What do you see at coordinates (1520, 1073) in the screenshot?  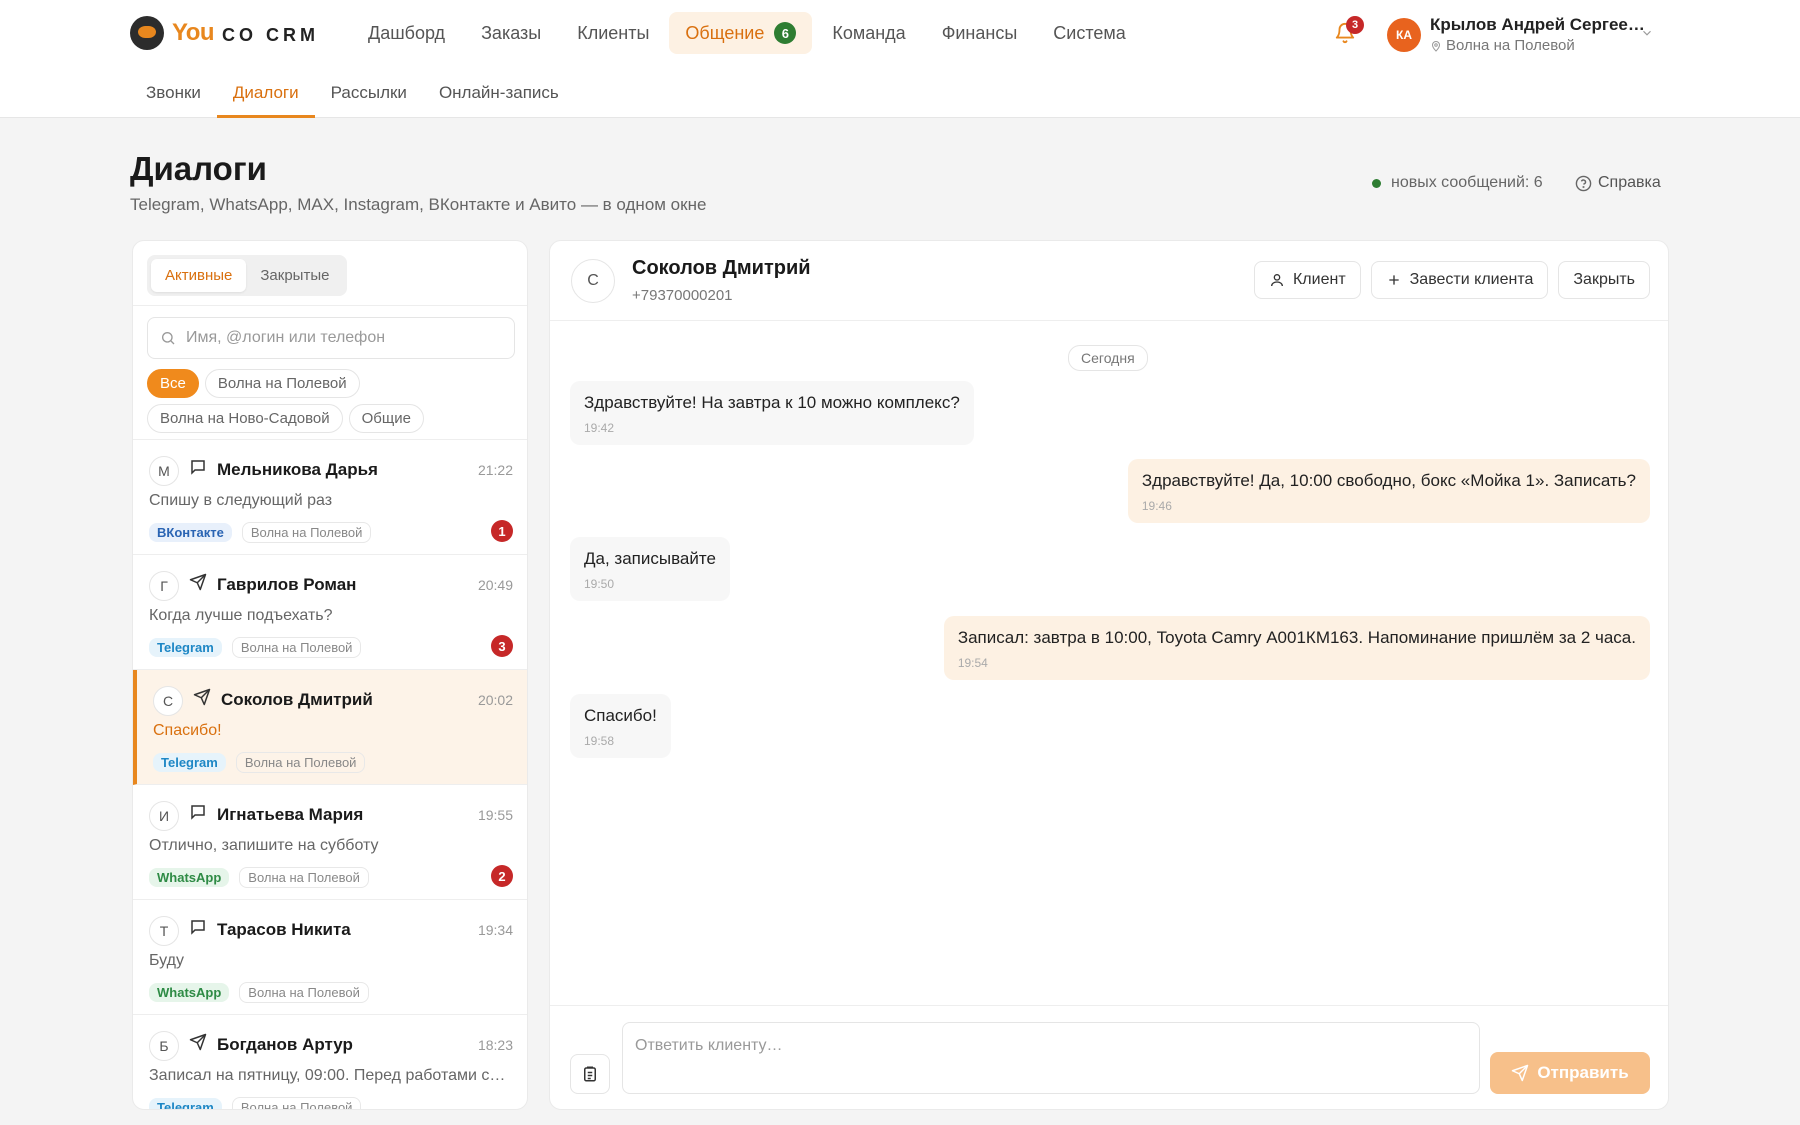 I see `send-icon` at bounding box center [1520, 1073].